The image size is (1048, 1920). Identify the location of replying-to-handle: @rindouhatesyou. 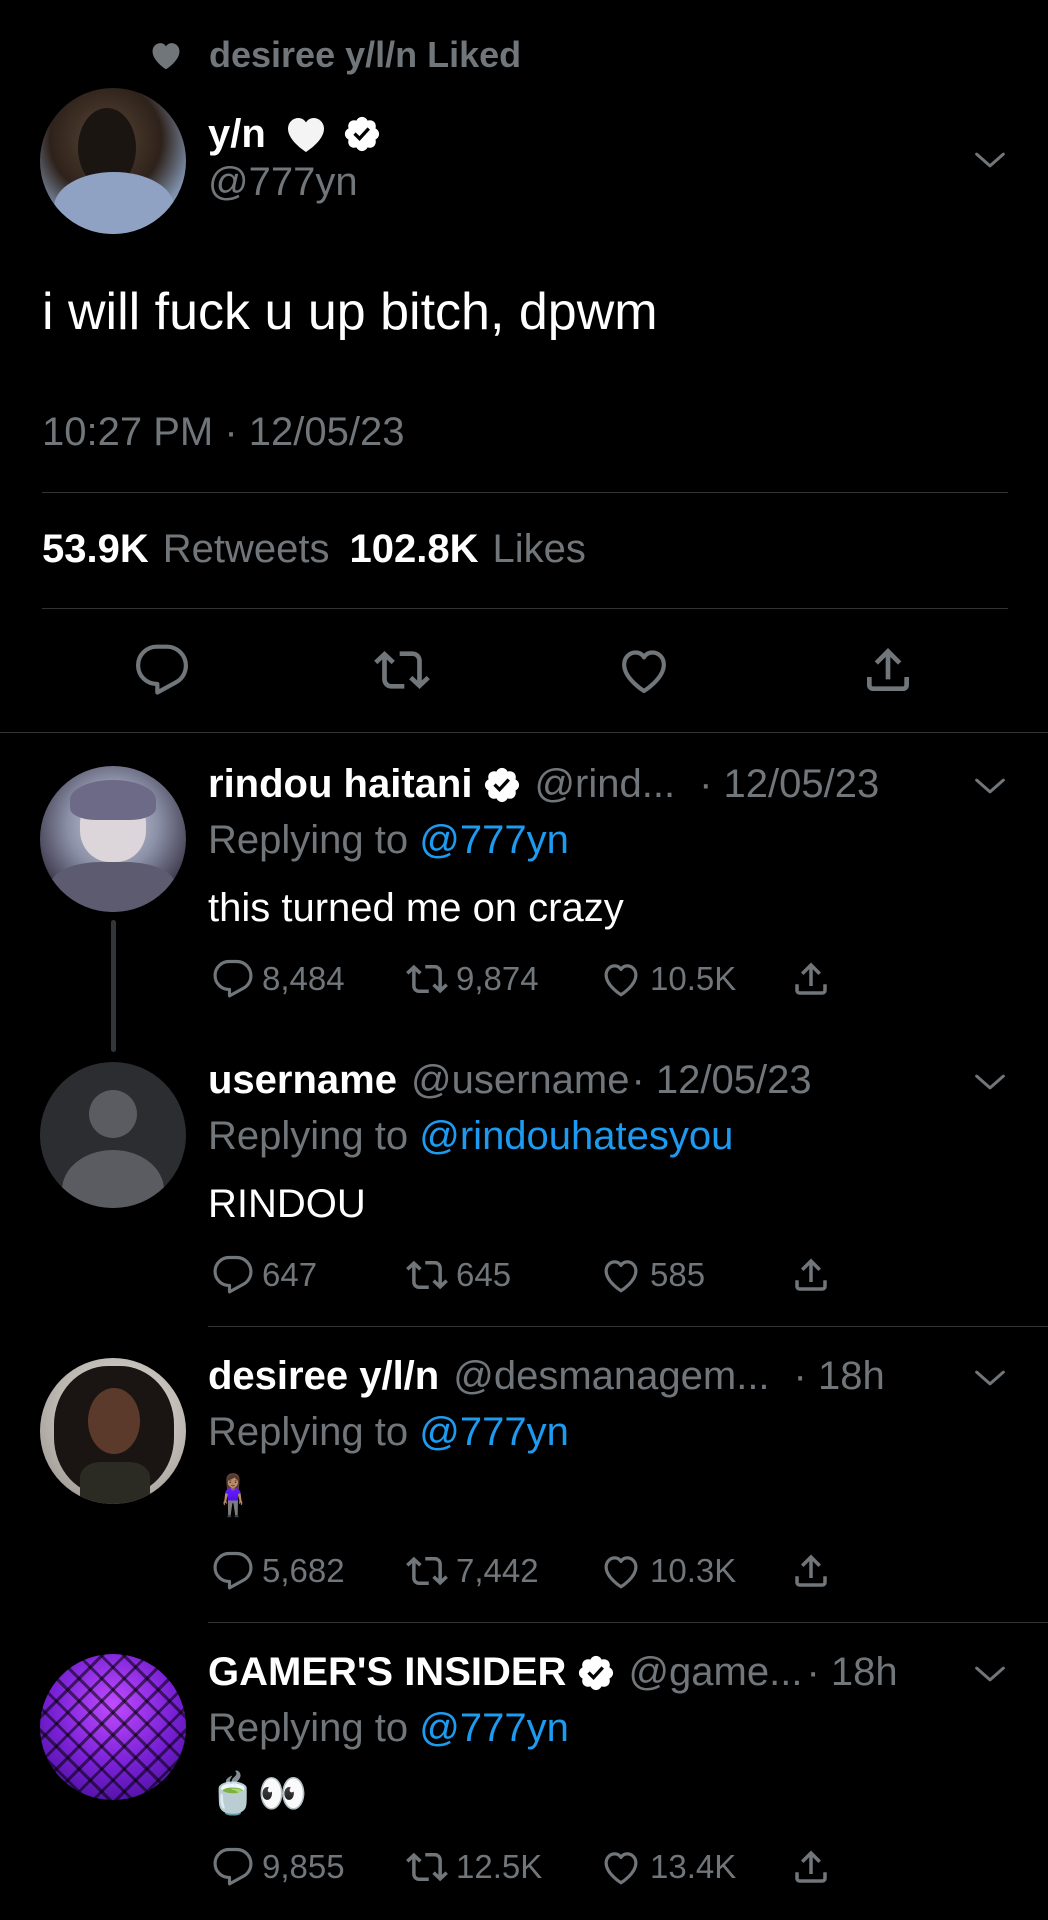
(576, 1136).